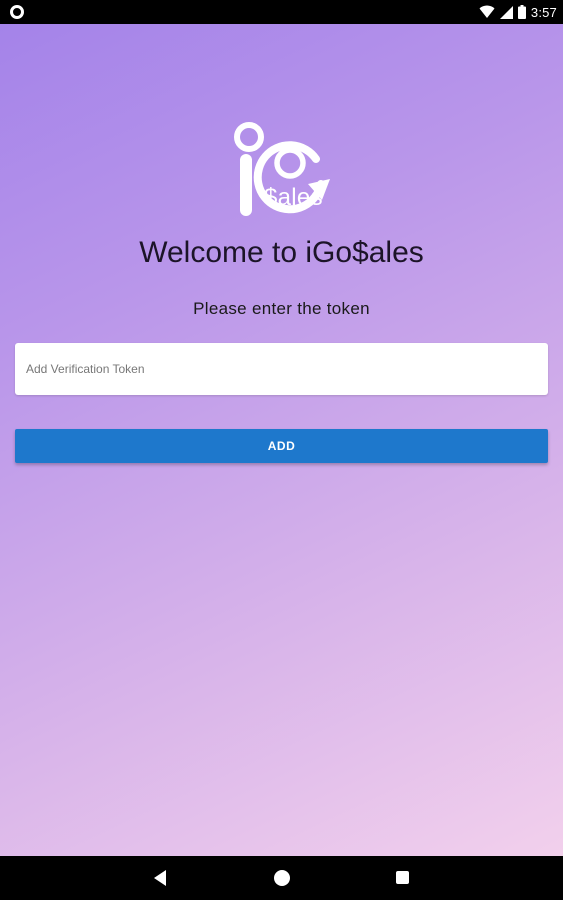 The width and height of the screenshot is (563, 900). What do you see at coordinates (281, 369) in the screenshot?
I see `verification-token-input` at bounding box center [281, 369].